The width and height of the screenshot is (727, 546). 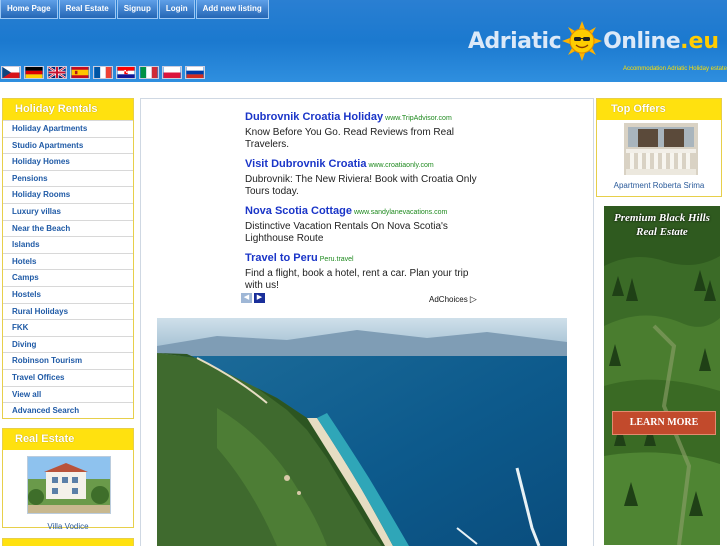 I want to click on menu-pensions: Pensions, so click(x=68, y=178).